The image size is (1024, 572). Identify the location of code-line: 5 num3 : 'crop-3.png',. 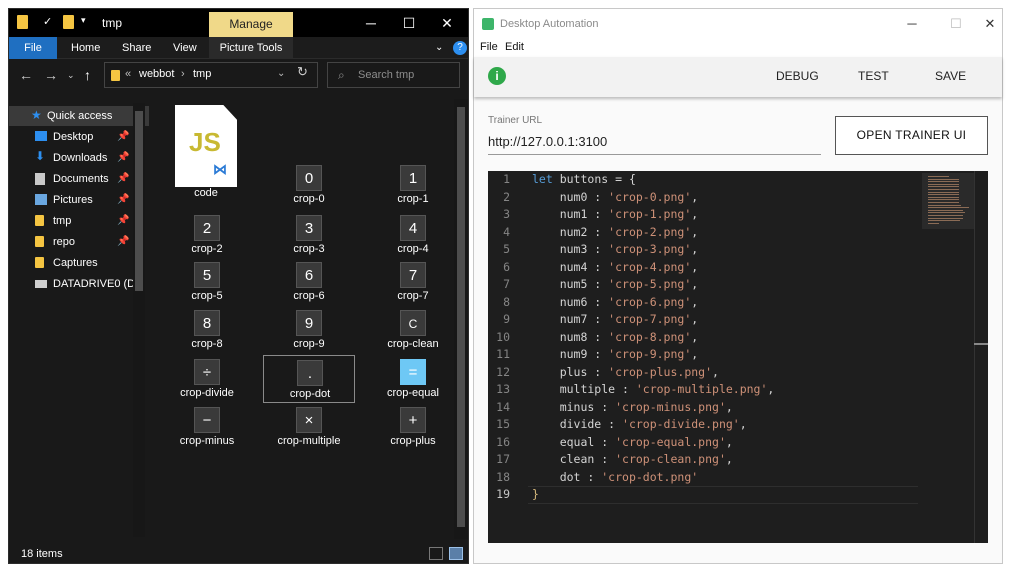
(703, 250).